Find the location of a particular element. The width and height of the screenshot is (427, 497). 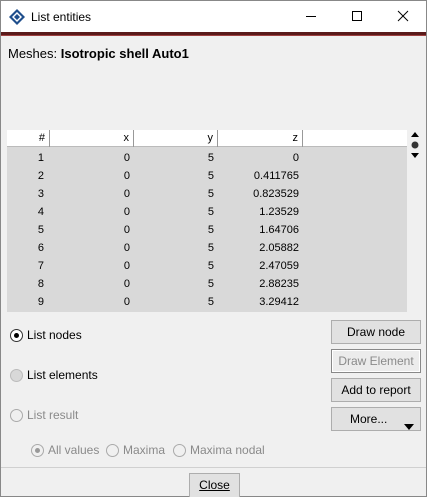

cell-index: 3 is located at coordinates (40, 194).